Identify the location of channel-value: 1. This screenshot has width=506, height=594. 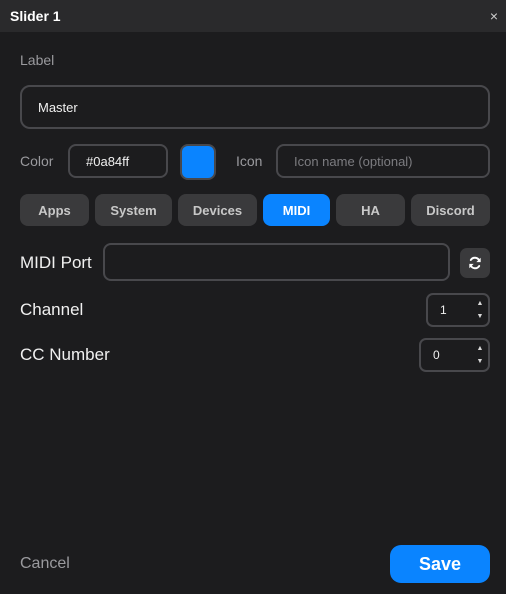
(443, 310).